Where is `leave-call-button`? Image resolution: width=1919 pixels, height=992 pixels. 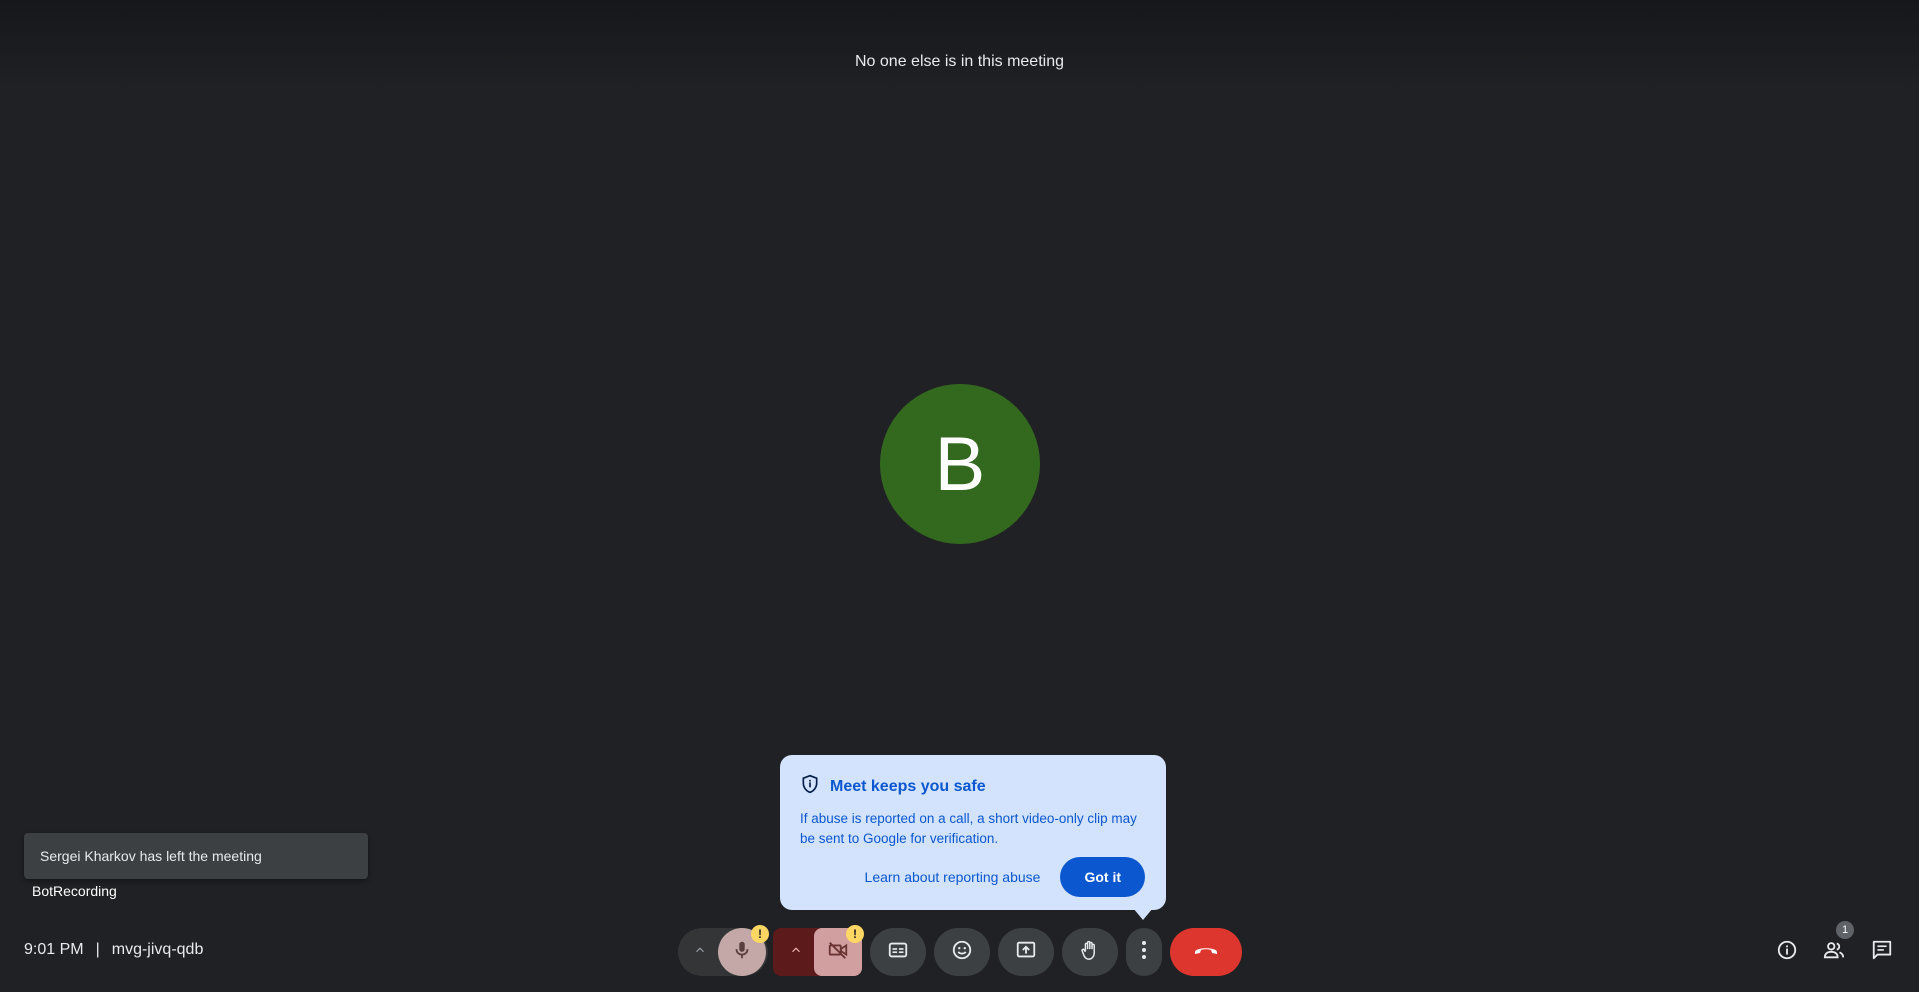
leave-call-button is located at coordinates (1206, 952).